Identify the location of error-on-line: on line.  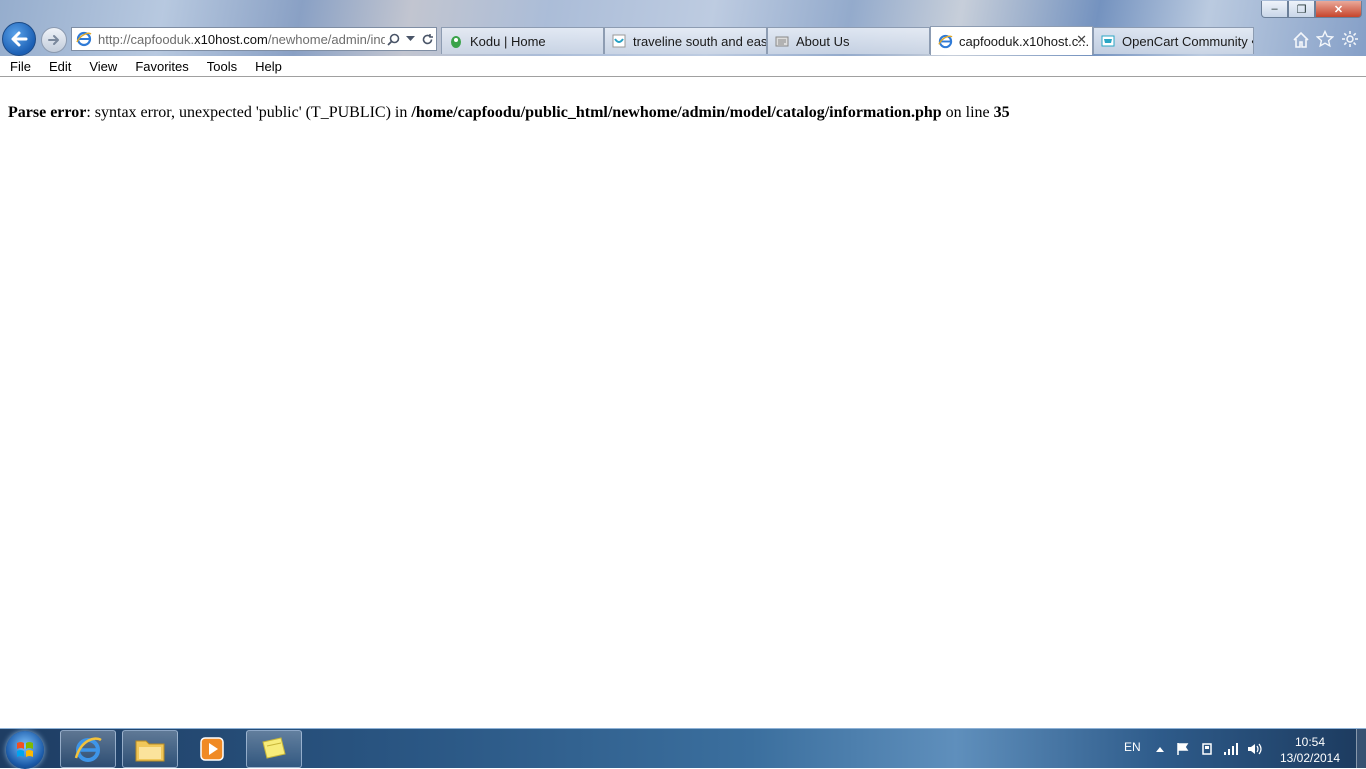
(967, 112).